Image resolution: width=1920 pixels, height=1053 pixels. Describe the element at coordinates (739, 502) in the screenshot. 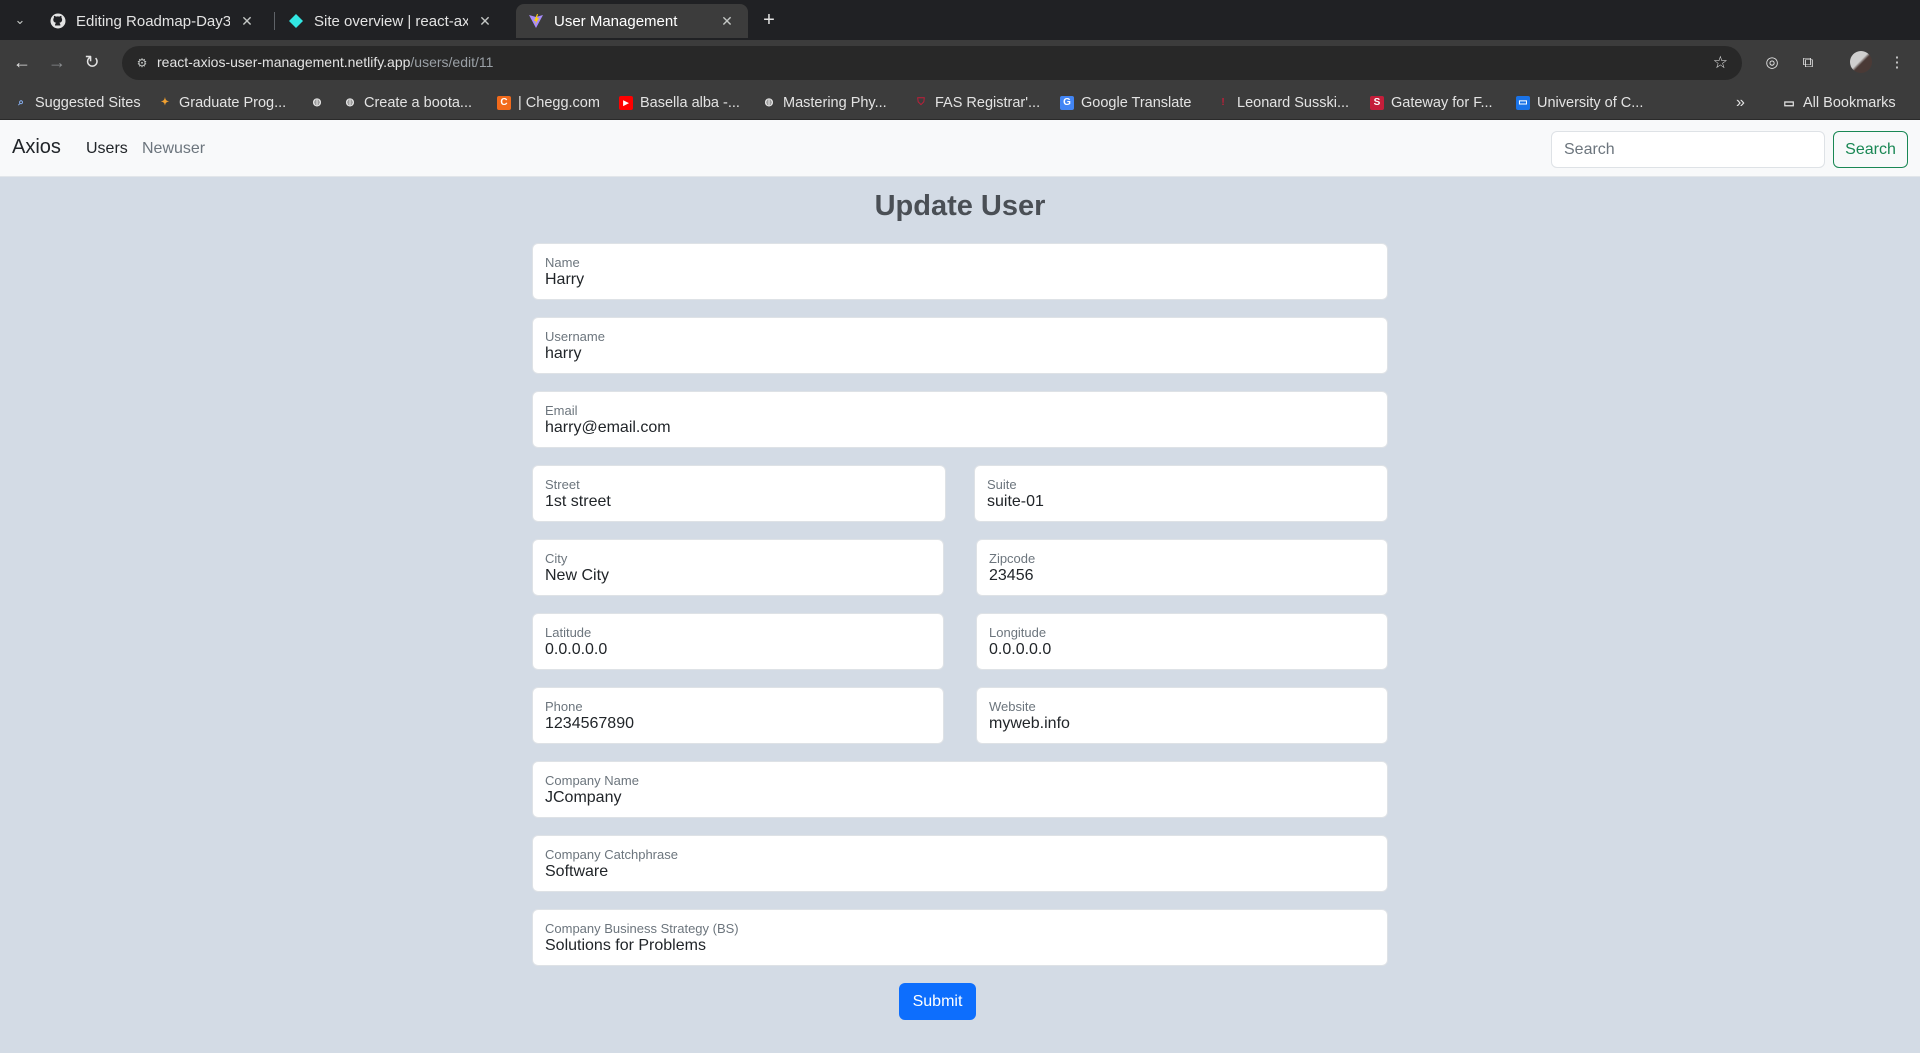

I see `street-input` at that location.